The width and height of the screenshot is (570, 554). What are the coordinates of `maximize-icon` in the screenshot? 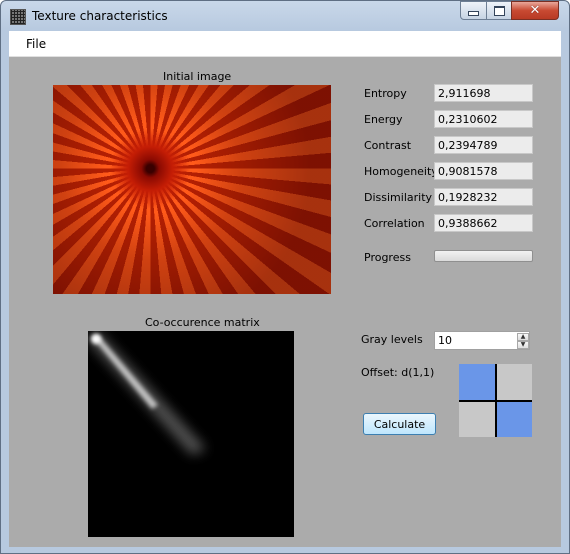 It's located at (499, 10).